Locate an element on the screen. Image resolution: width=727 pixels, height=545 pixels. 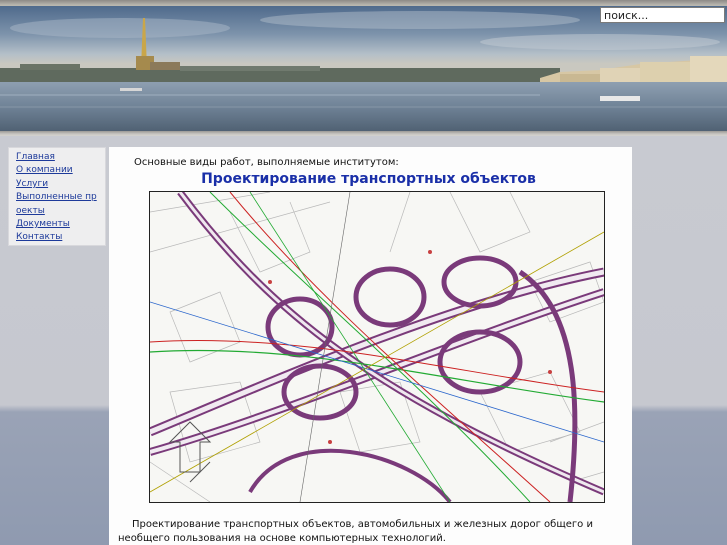
sidebar-item-home: Главная is located at coordinates (59, 157).